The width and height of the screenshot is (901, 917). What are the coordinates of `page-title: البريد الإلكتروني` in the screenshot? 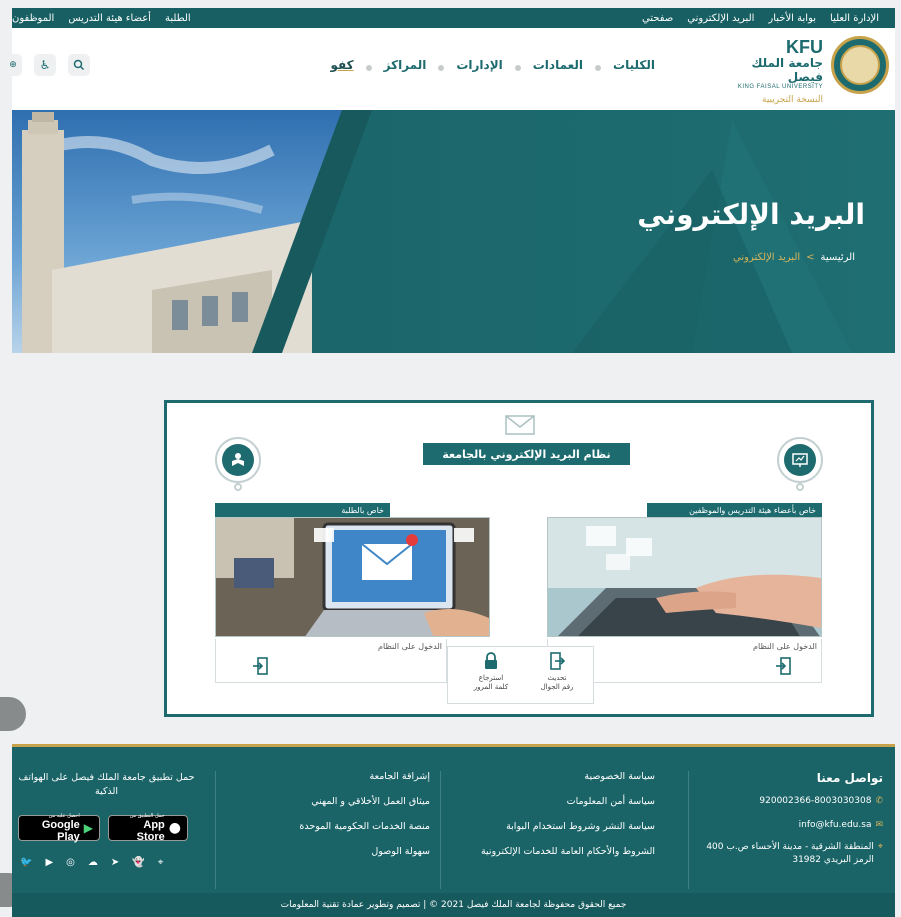 It's located at (751, 214).